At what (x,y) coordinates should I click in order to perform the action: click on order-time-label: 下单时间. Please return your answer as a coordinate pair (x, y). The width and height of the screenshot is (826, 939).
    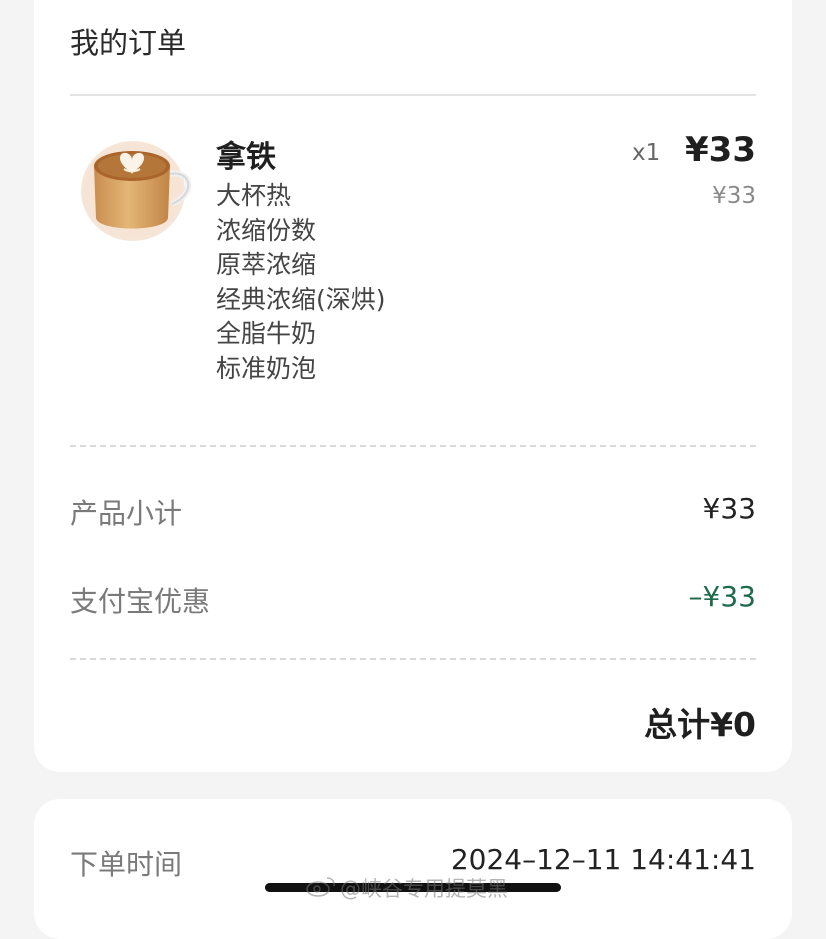
    Looking at the image, I should click on (126, 864).